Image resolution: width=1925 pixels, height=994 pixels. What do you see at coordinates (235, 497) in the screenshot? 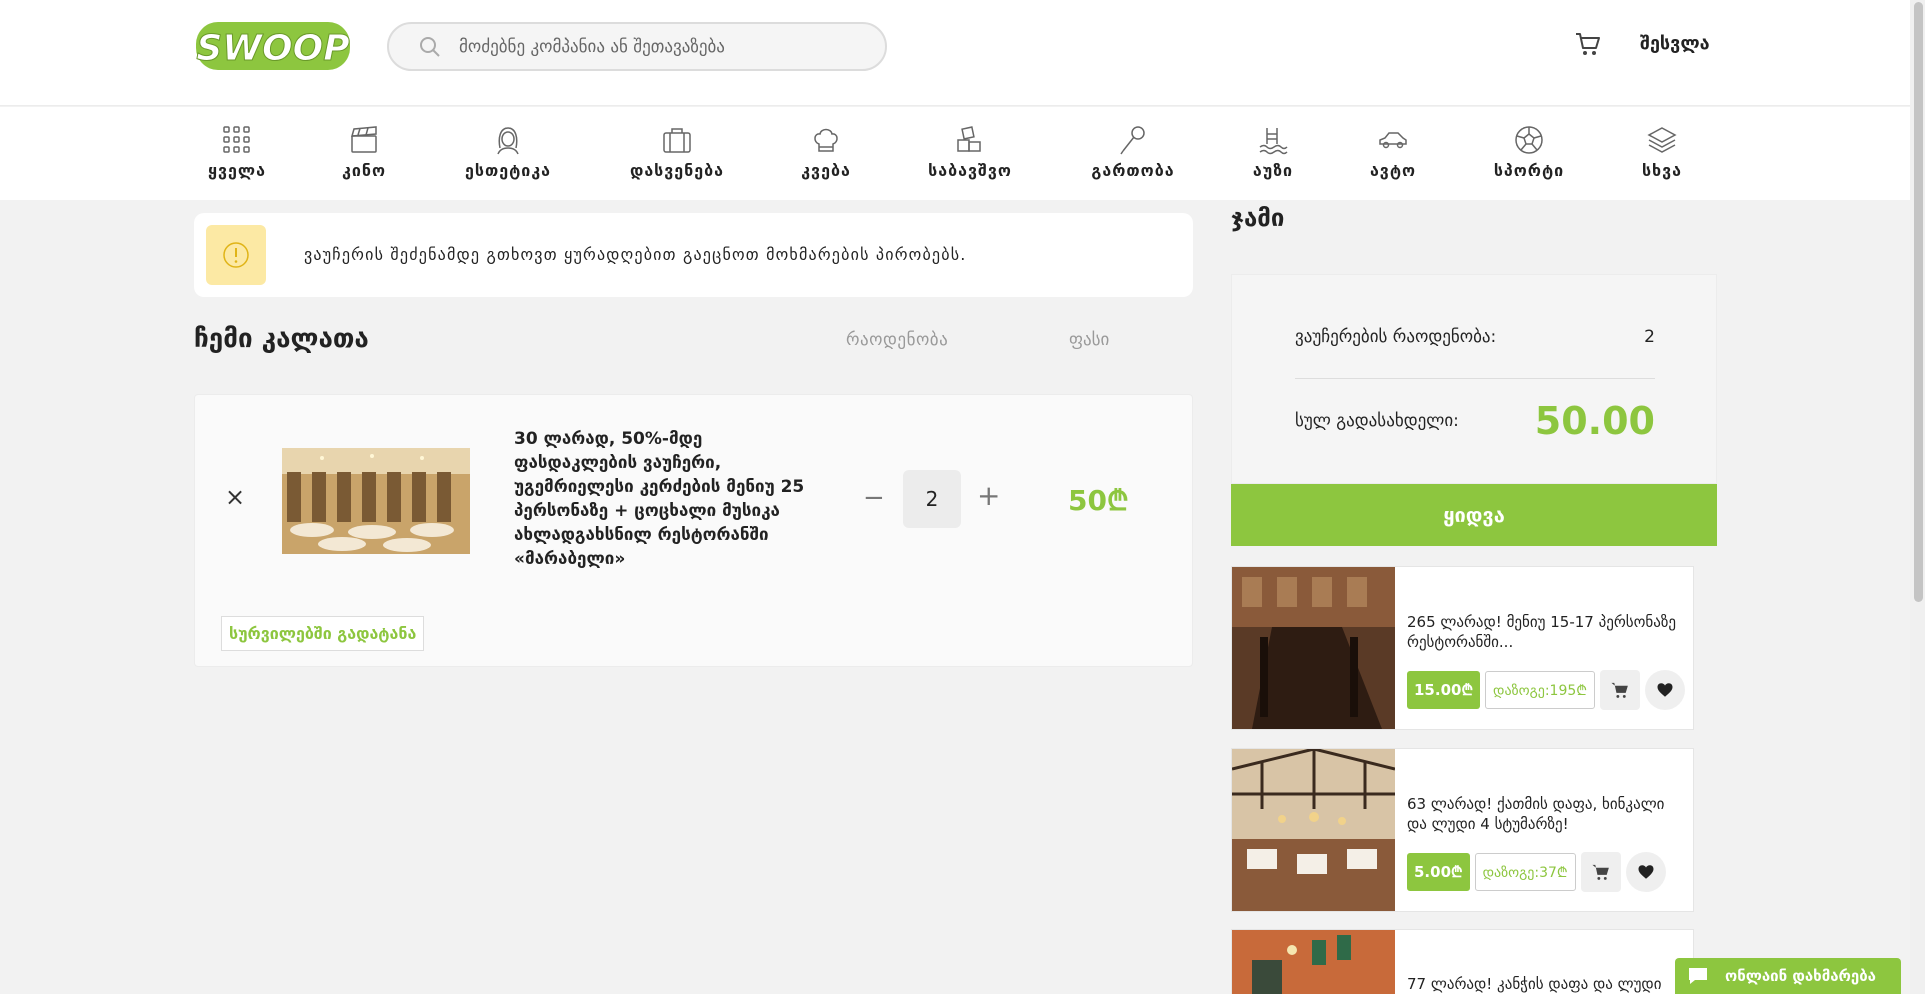
I see `remove-item-button: ×` at bounding box center [235, 497].